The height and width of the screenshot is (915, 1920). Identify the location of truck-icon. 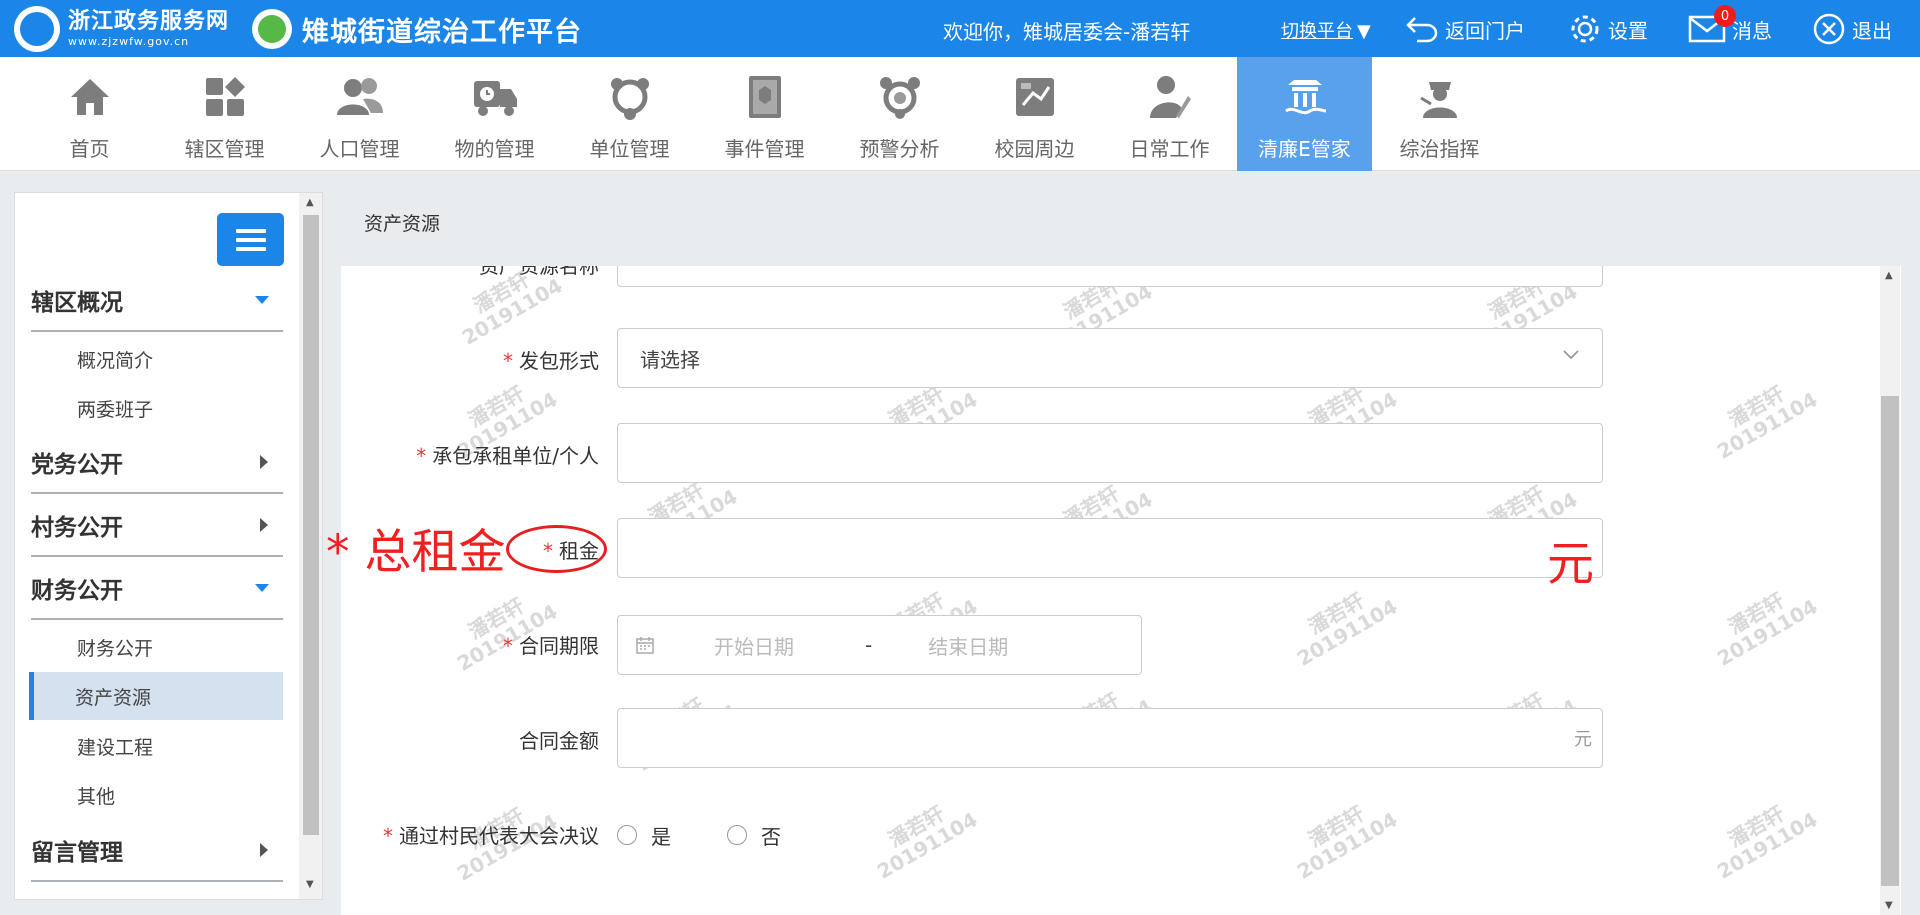
(495, 97).